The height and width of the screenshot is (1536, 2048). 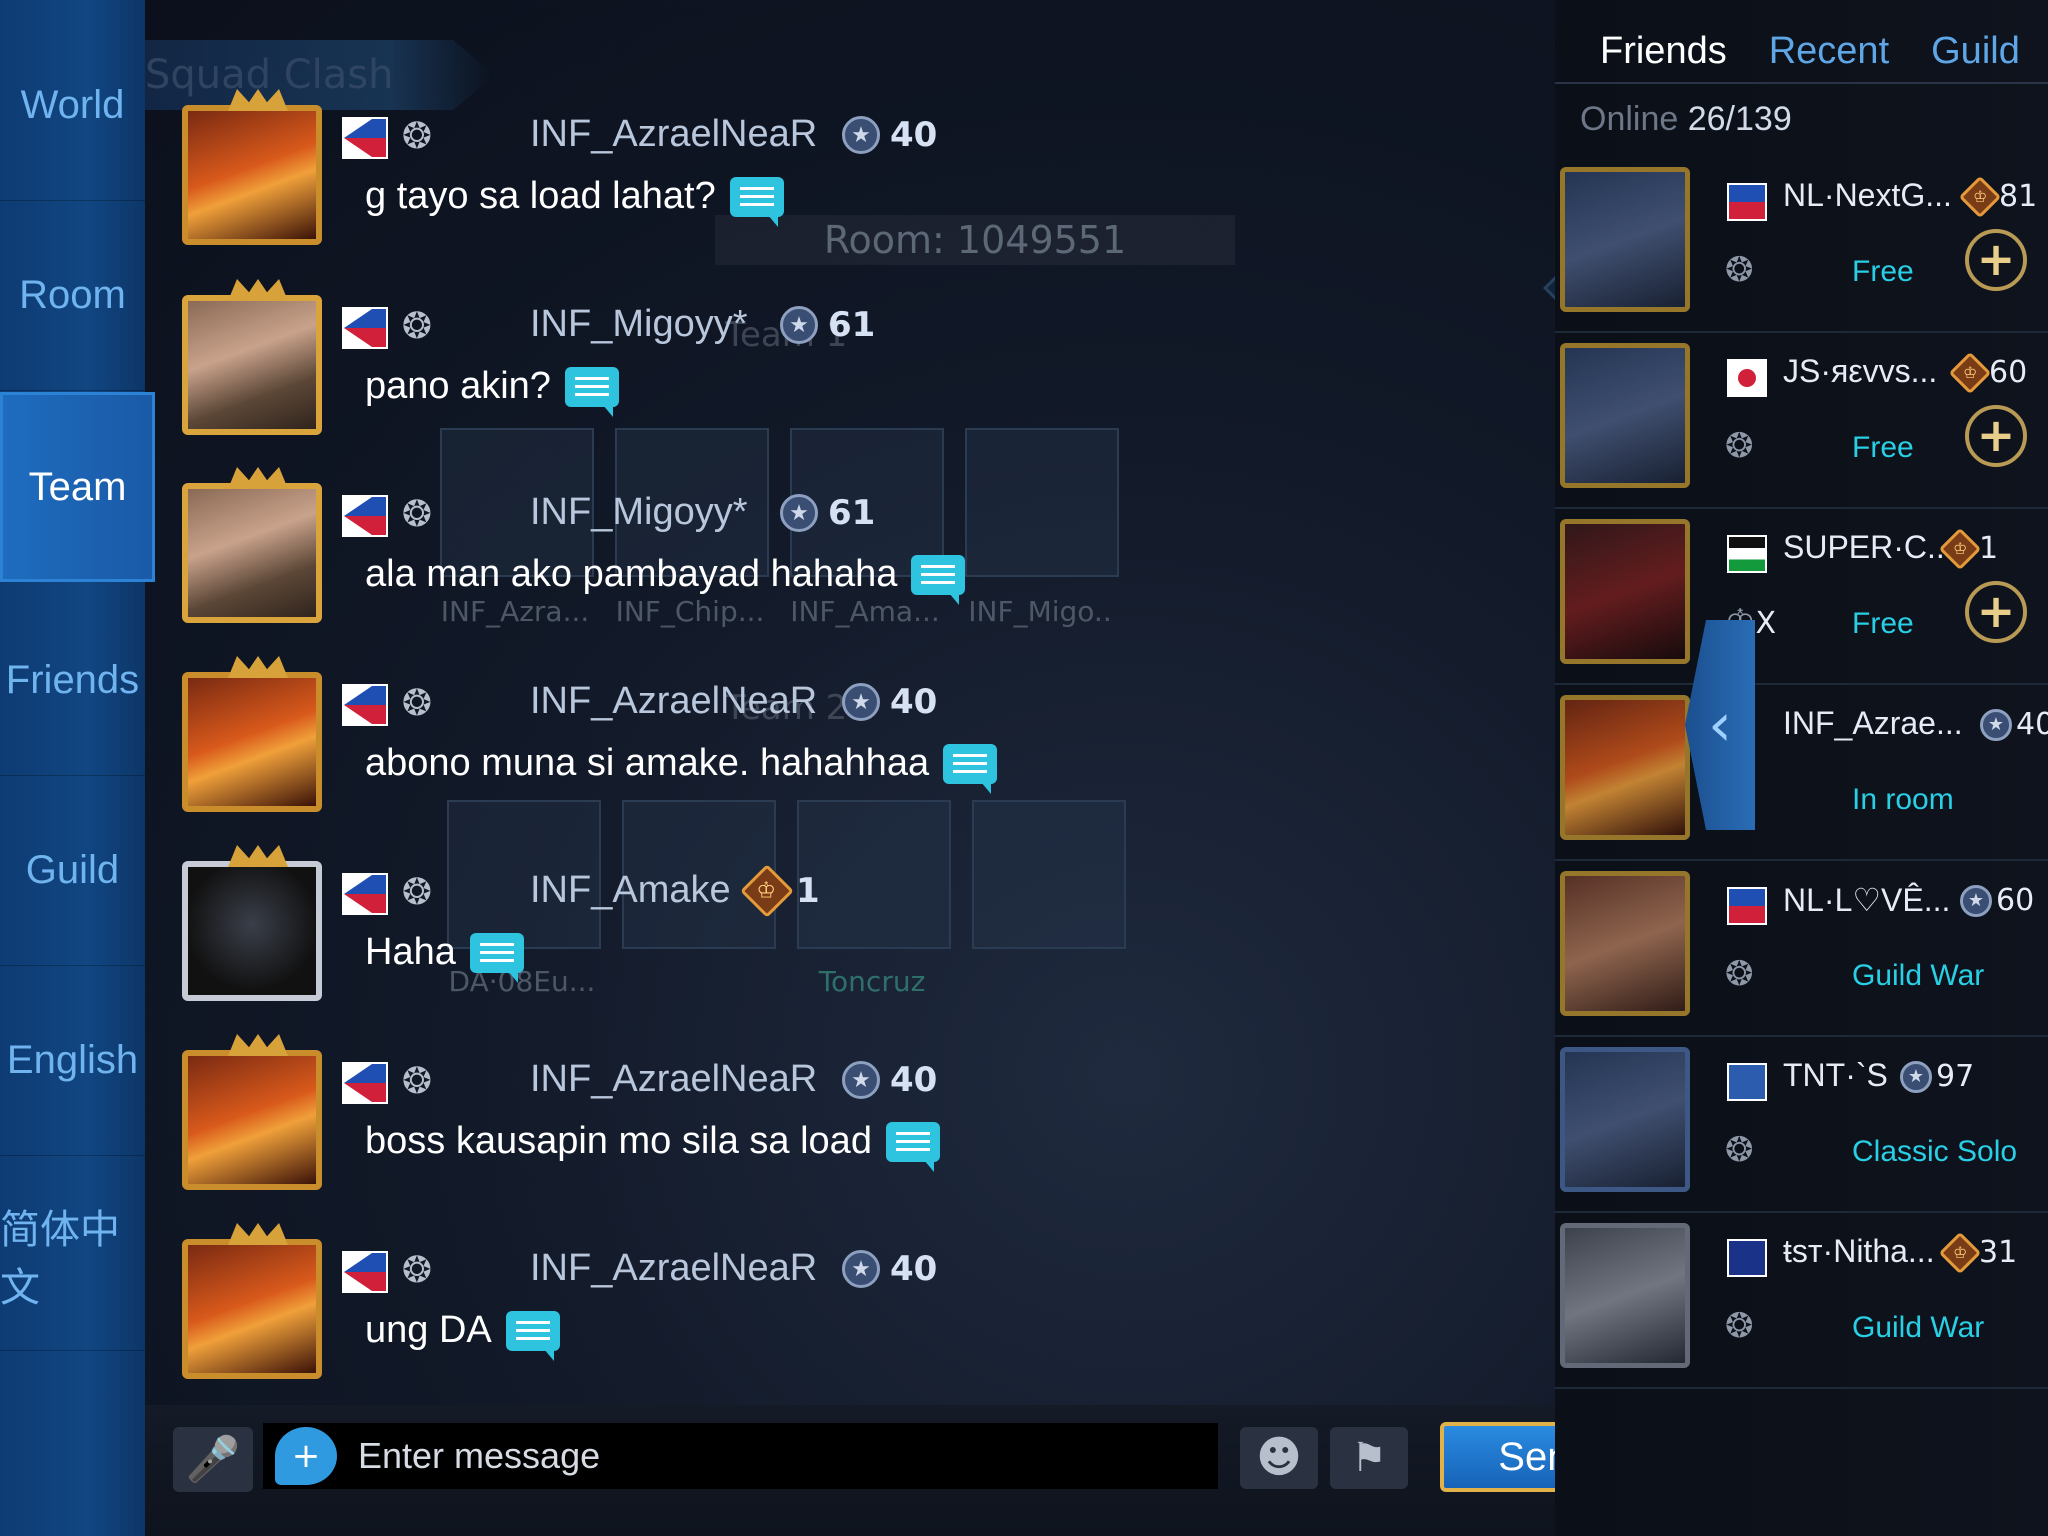 I want to click on friend-status: Classic Solo, so click(x=1935, y=1151).